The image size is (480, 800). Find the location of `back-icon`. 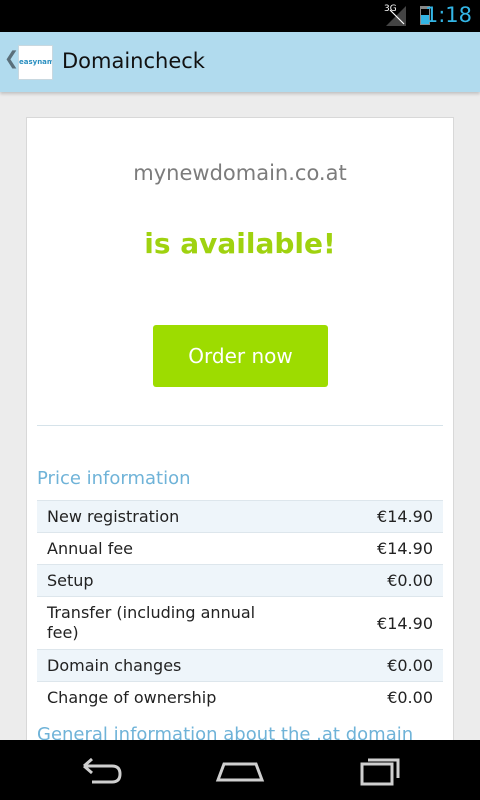

back-icon is located at coordinates (100, 770).